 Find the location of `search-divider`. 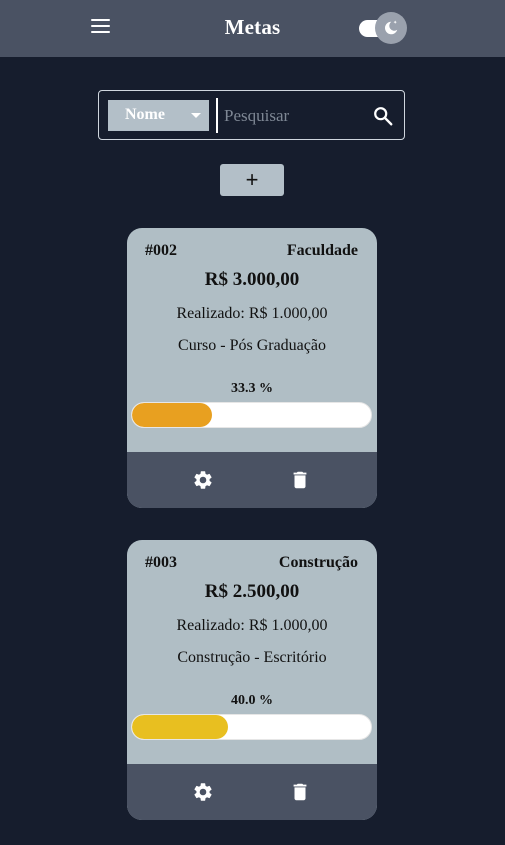

search-divider is located at coordinates (217, 115).